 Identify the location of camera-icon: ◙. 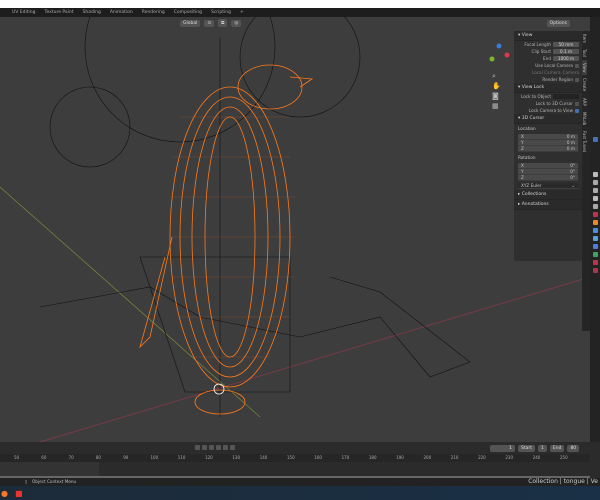
(502, 96).